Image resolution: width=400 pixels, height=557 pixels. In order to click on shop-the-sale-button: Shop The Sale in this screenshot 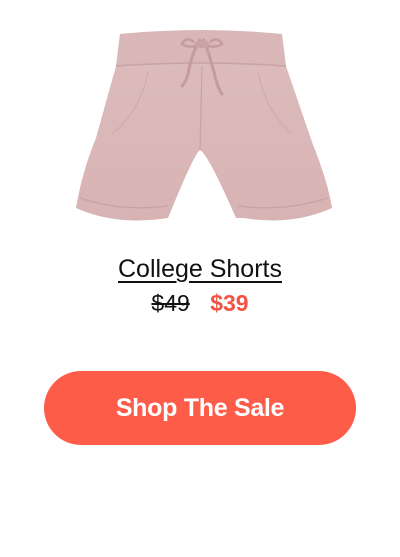, I will do `click(200, 408)`.